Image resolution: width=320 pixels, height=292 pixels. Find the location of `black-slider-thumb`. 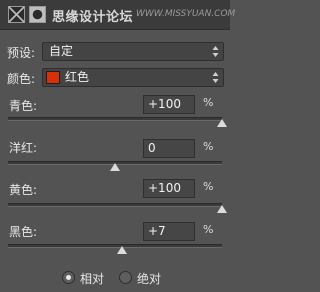

black-slider-thumb is located at coordinates (122, 250).